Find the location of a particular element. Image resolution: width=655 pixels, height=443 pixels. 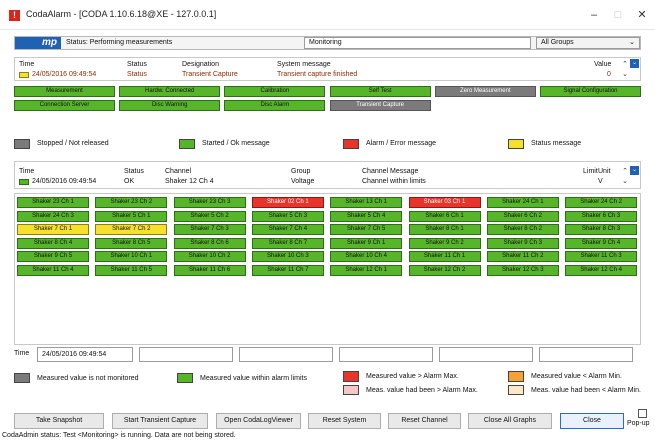

channel-shaker-10-ch-1: Shaker 10 Ch 1 is located at coordinates (131, 256).